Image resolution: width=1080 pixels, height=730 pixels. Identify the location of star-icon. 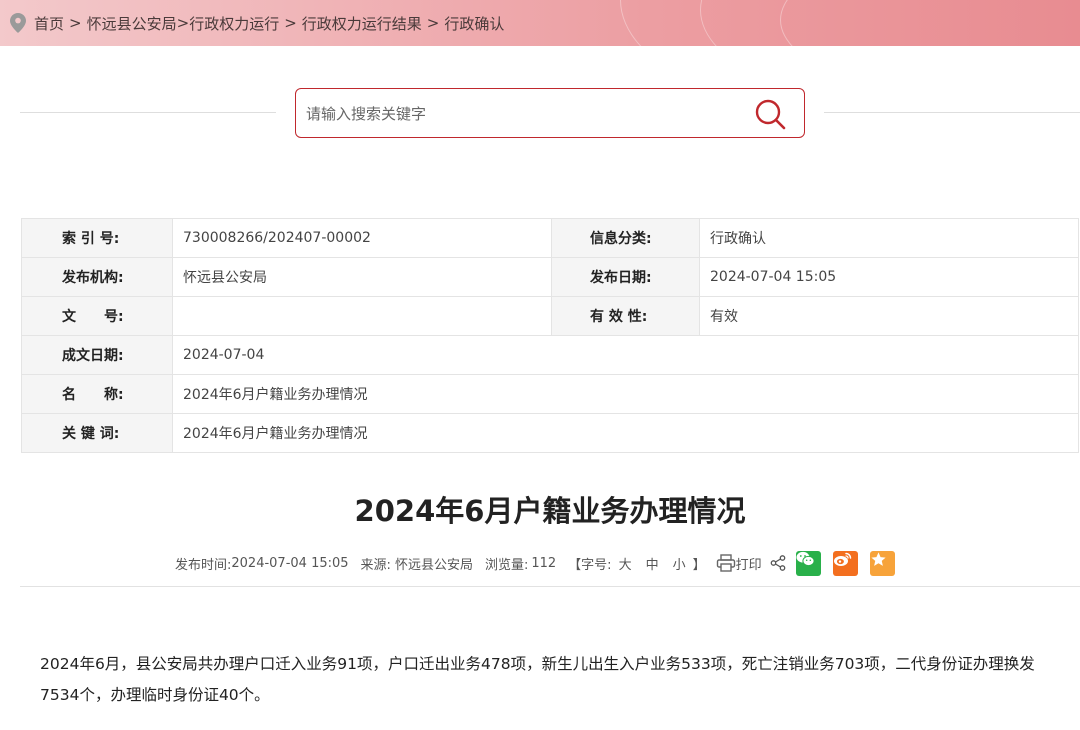
(878, 558).